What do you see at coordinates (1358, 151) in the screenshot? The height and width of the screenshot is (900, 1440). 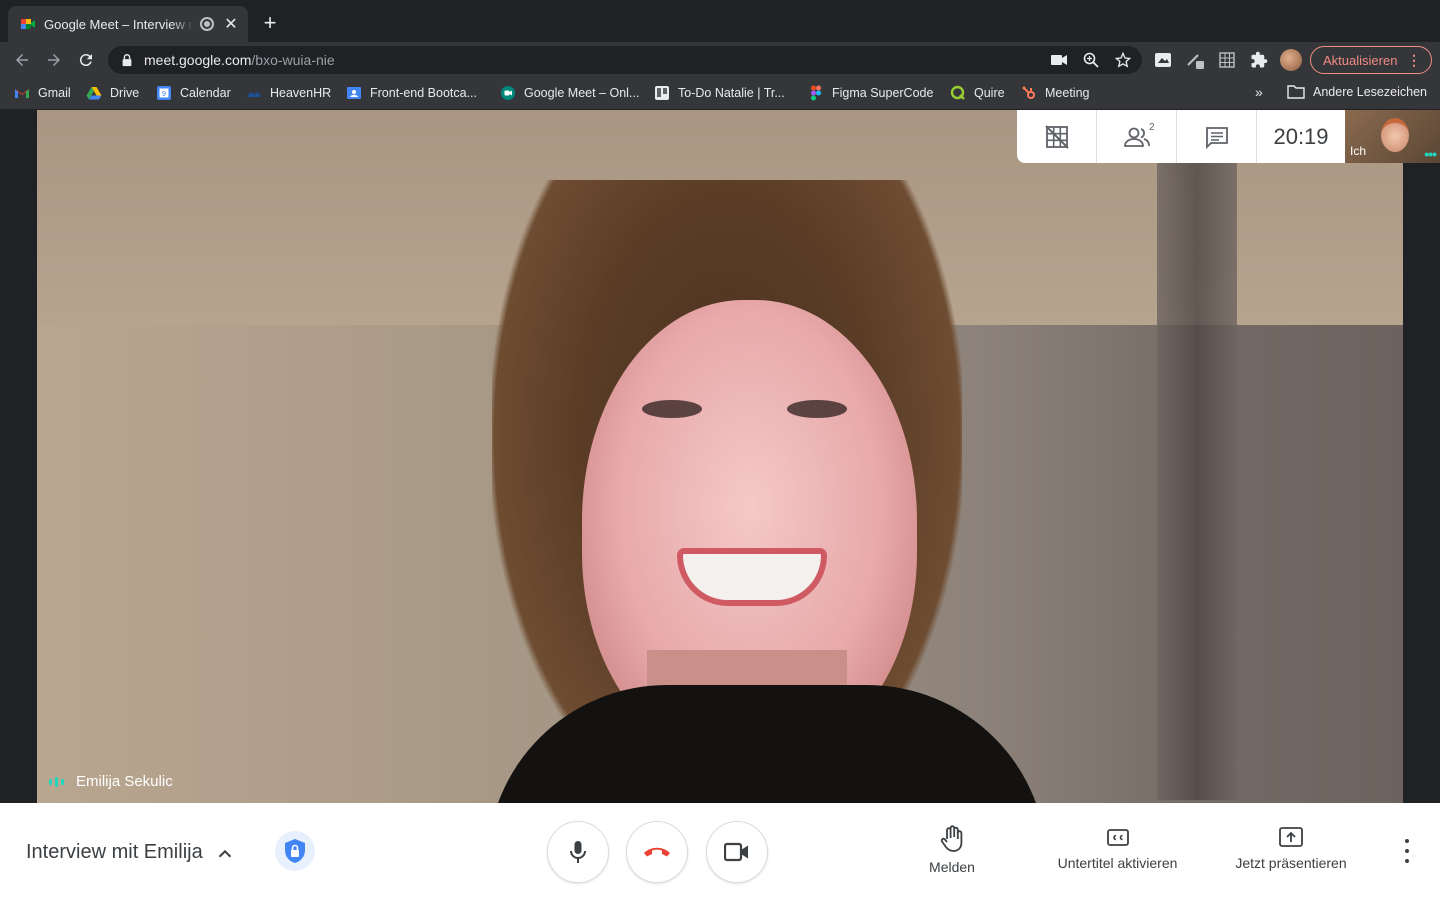 I see `self-view-label: Ich` at bounding box center [1358, 151].